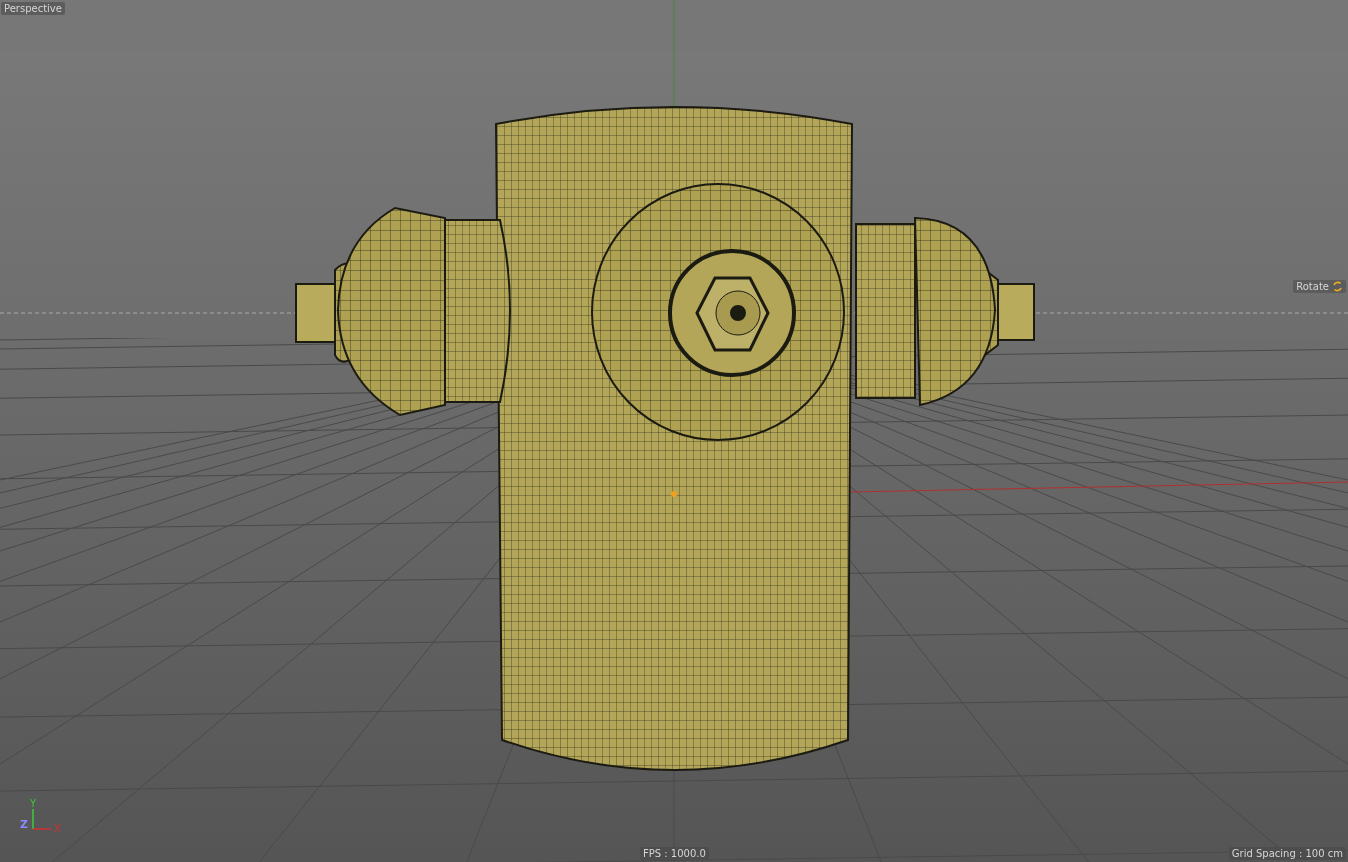 The image size is (1348, 862). What do you see at coordinates (674, 853) in the screenshot?
I see `fps-readout: FPS : 1000.0` at bounding box center [674, 853].